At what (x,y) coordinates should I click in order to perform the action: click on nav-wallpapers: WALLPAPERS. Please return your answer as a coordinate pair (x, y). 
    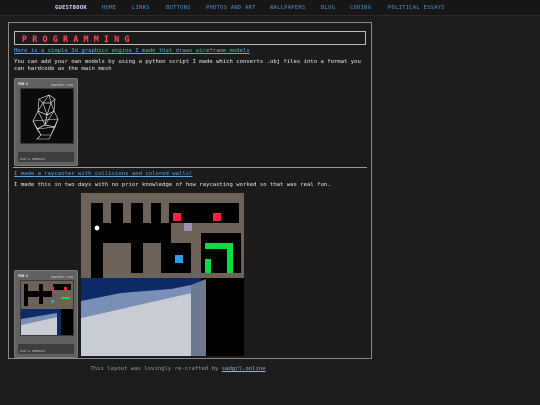
    Looking at the image, I should click on (287, 8).